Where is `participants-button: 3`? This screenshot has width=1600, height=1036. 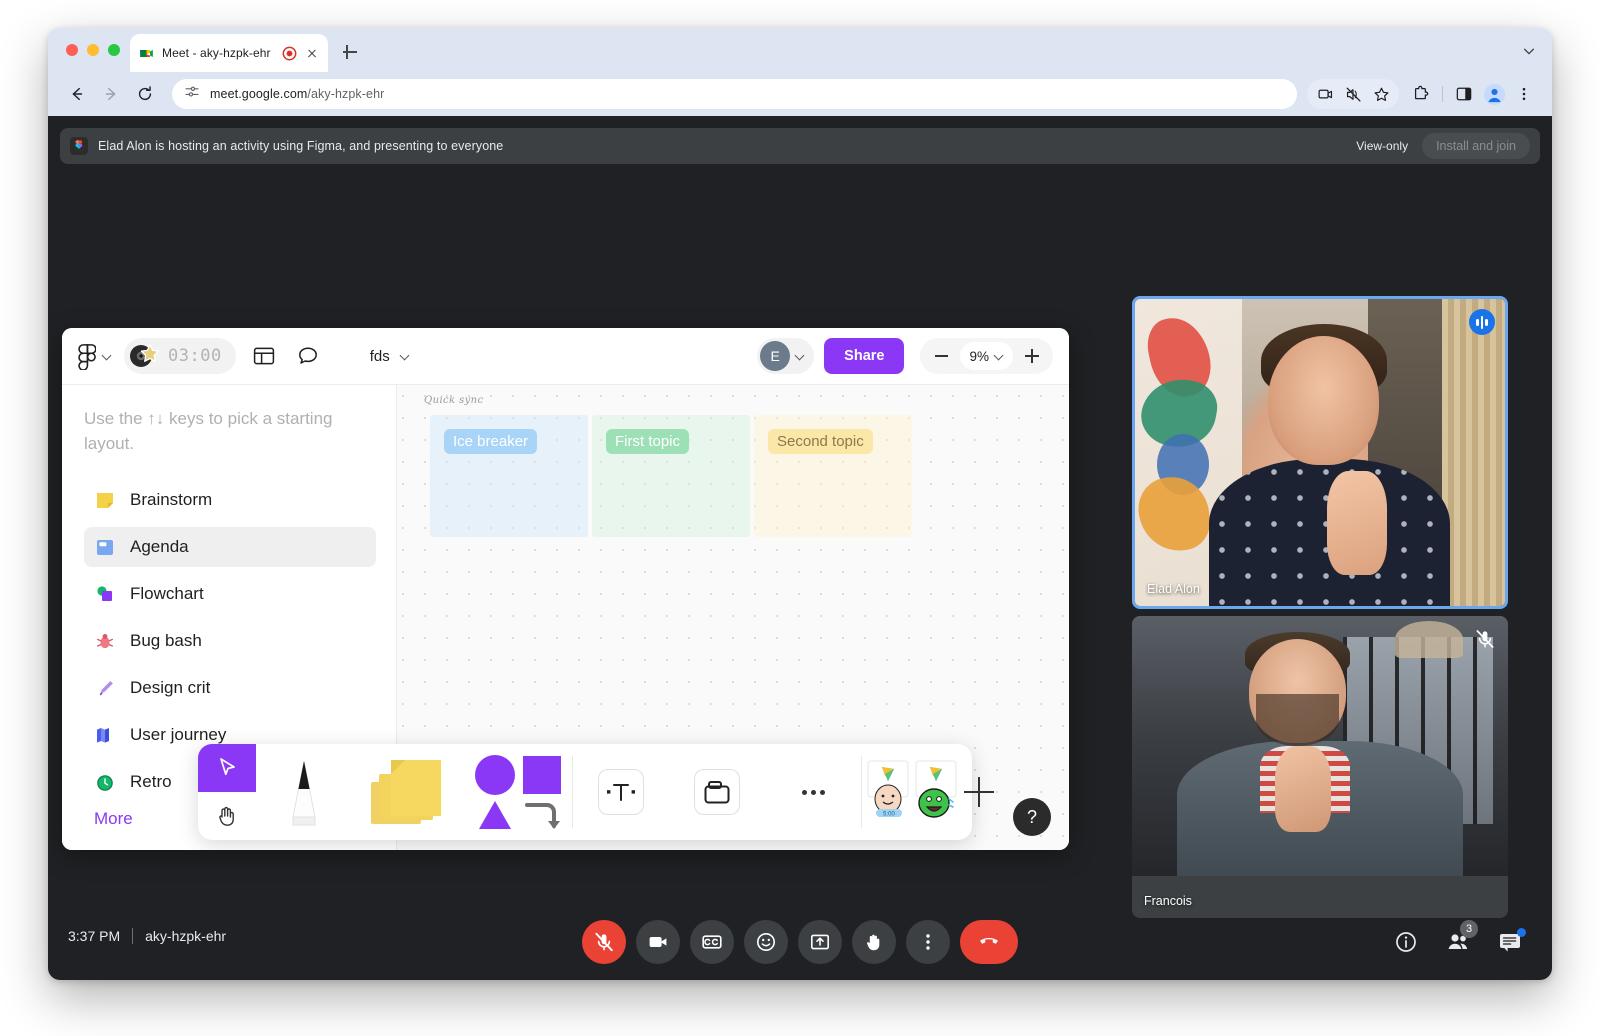 participants-button: 3 is located at coordinates (1458, 942).